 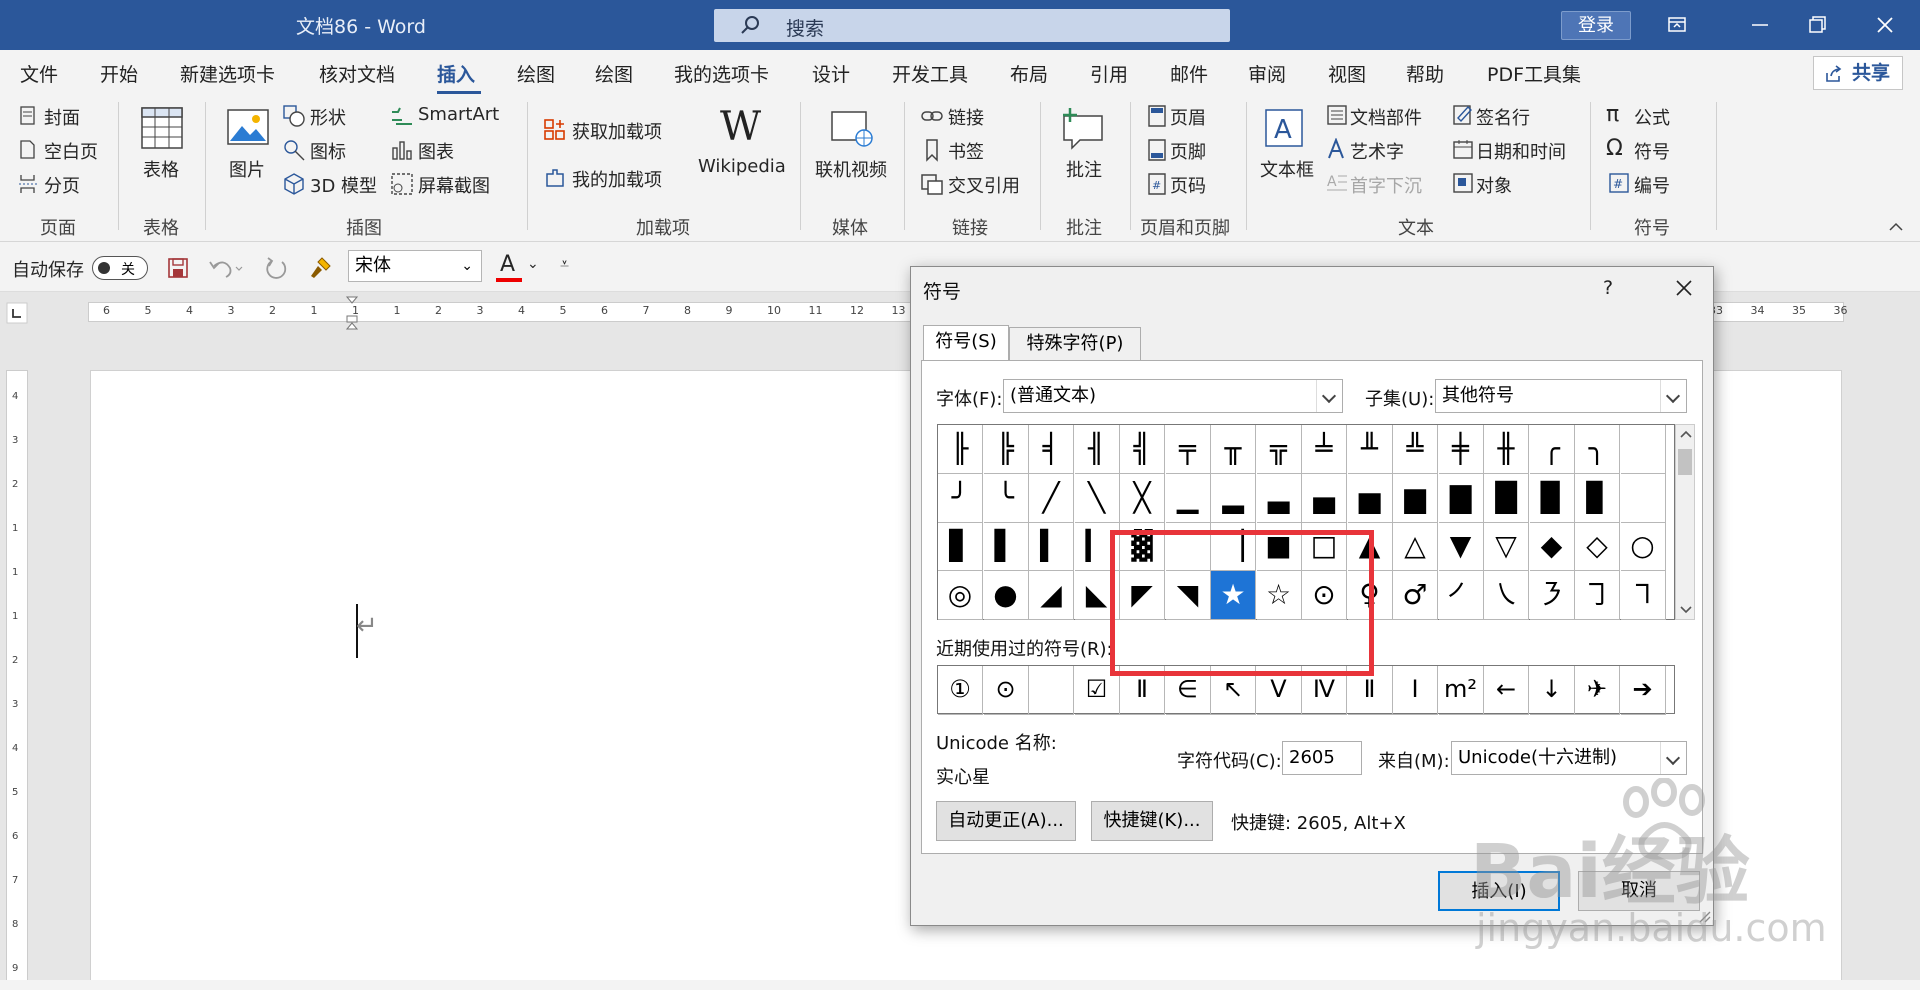 What do you see at coordinates (39, 73) in the screenshot?
I see `tab-file: 文件` at bounding box center [39, 73].